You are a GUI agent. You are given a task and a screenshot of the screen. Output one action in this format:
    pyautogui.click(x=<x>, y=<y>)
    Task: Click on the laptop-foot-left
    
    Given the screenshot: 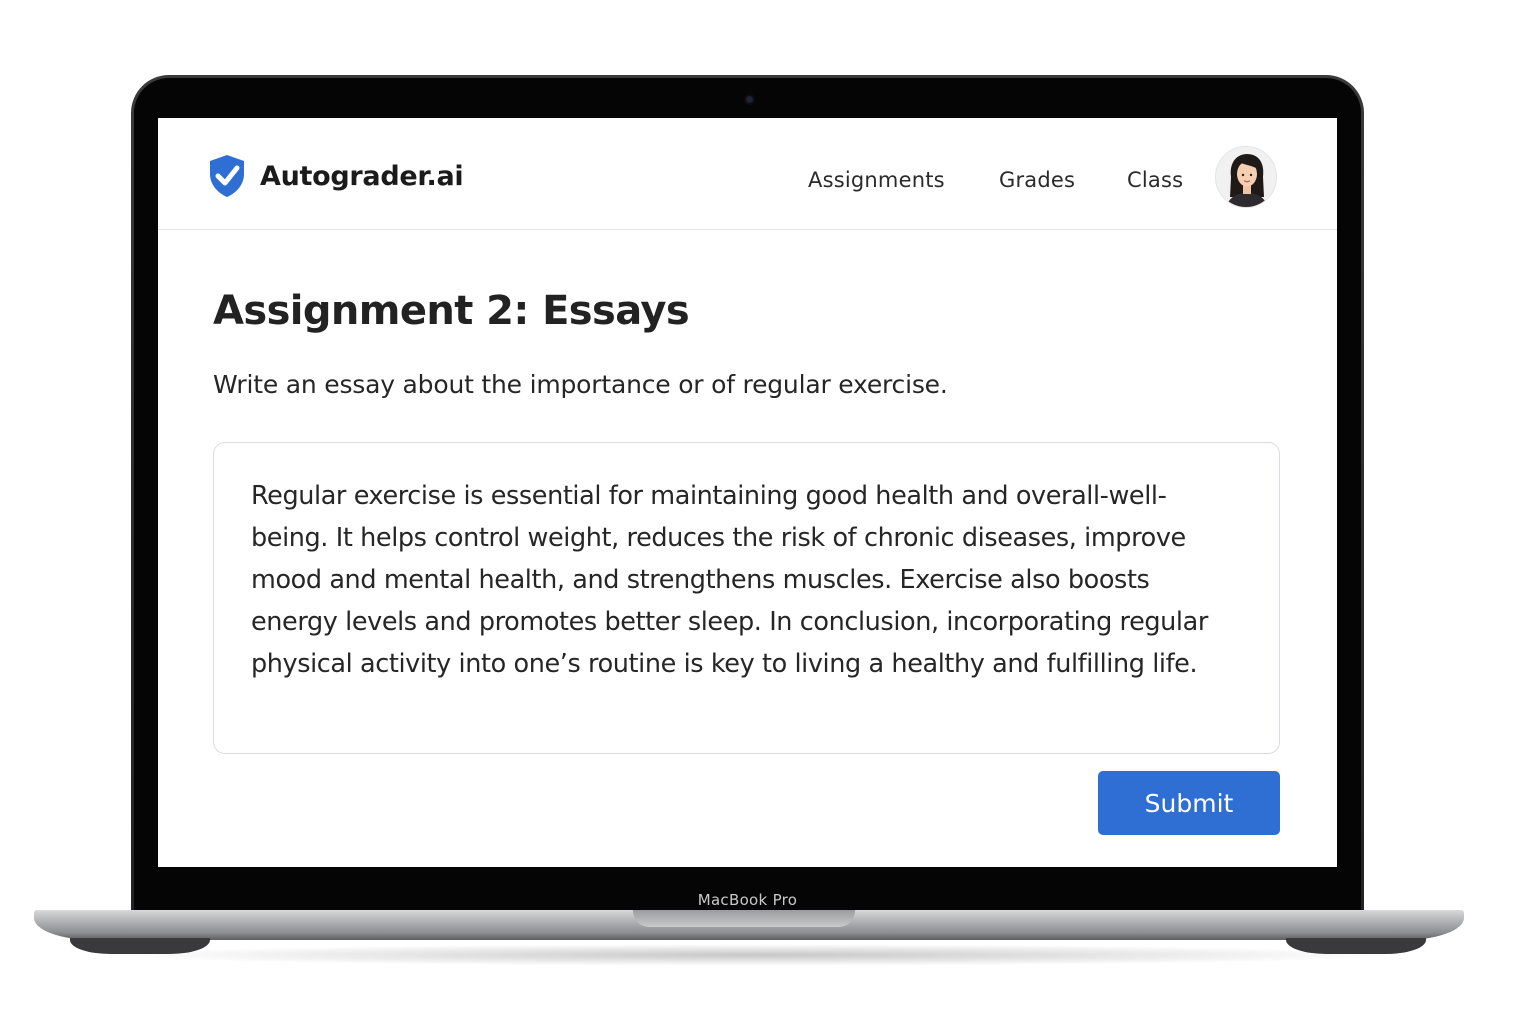 What is the action you would take?
    pyautogui.click(x=140, y=946)
    